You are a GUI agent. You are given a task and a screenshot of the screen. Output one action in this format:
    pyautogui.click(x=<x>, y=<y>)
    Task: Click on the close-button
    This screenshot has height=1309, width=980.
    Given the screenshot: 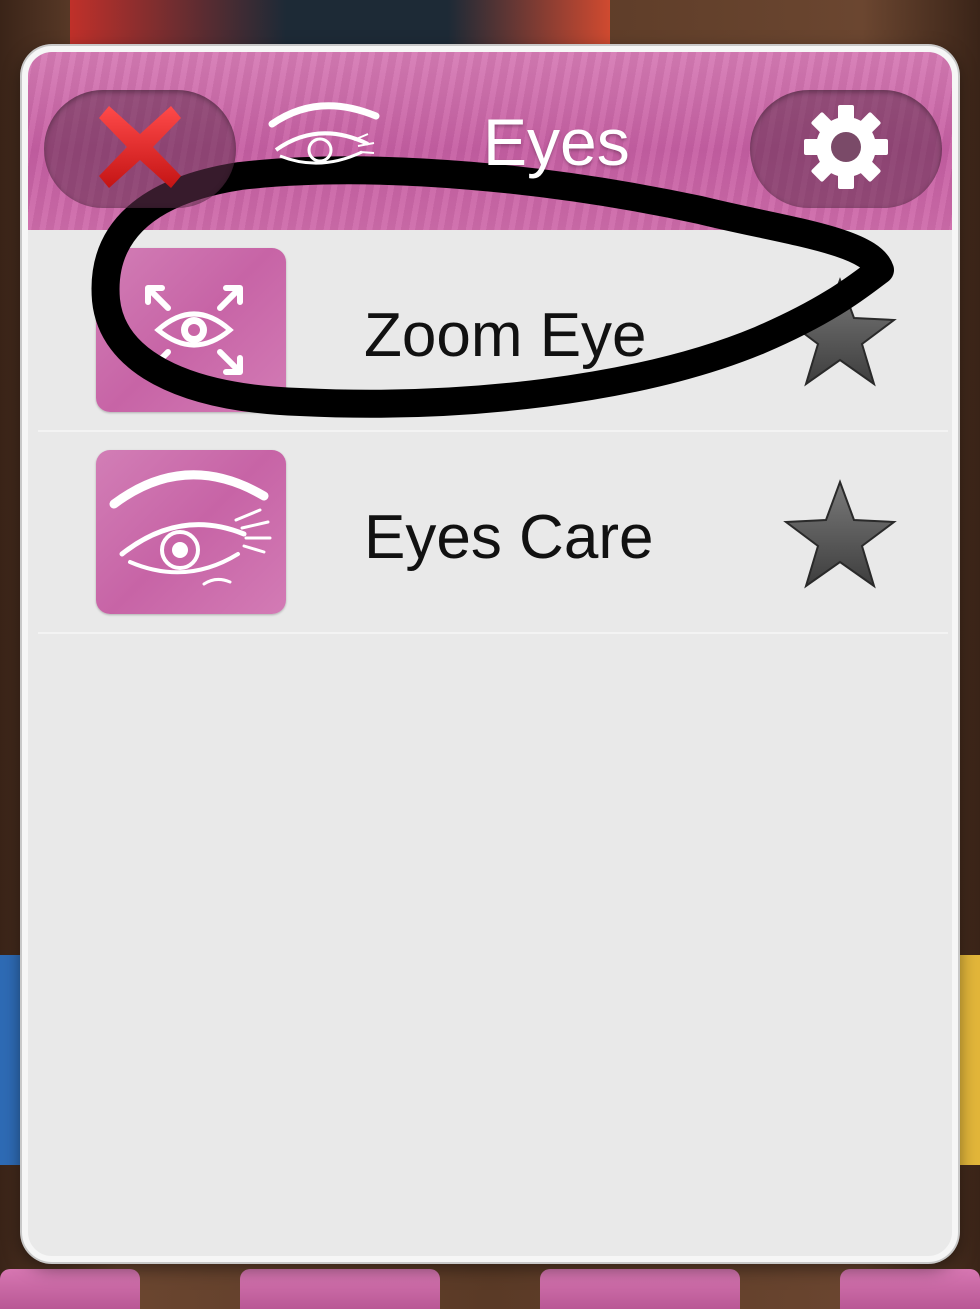 What is the action you would take?
    pyautogui.click(x=140, y=149)
    